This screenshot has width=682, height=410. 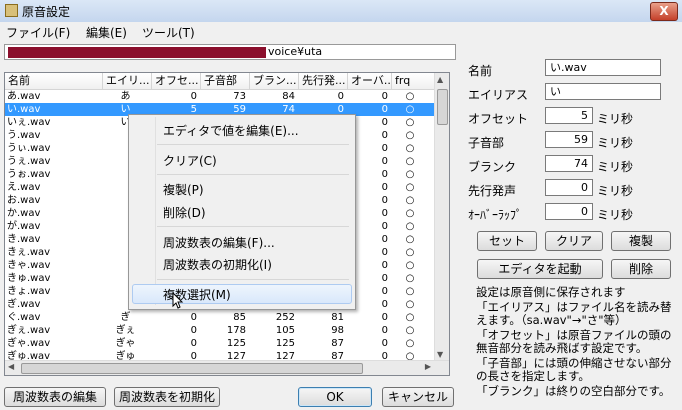 I want to click on table-row: あ.wav あ 0 73 84 0 0 ○, so click(x=221, y=96).